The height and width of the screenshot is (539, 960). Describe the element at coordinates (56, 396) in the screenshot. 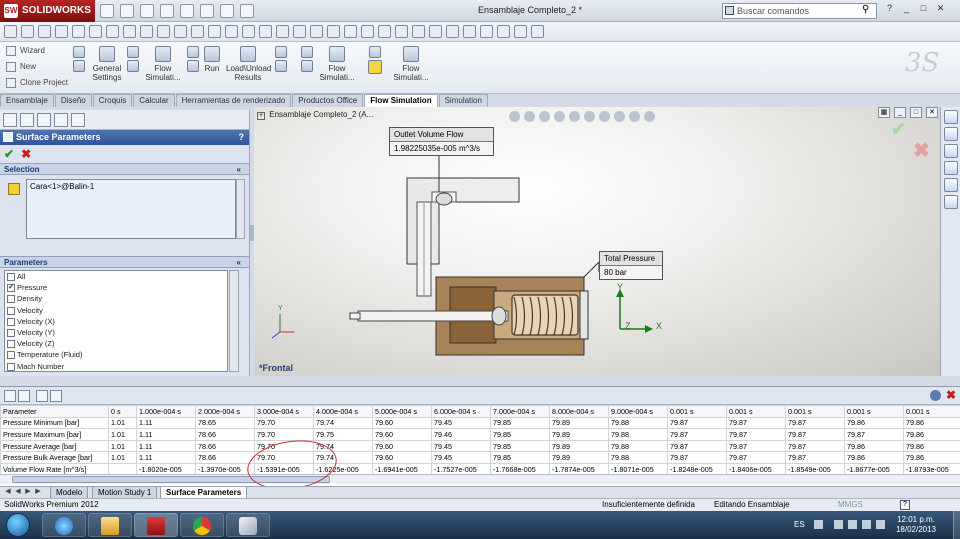

I see `paste-icon` at that location.